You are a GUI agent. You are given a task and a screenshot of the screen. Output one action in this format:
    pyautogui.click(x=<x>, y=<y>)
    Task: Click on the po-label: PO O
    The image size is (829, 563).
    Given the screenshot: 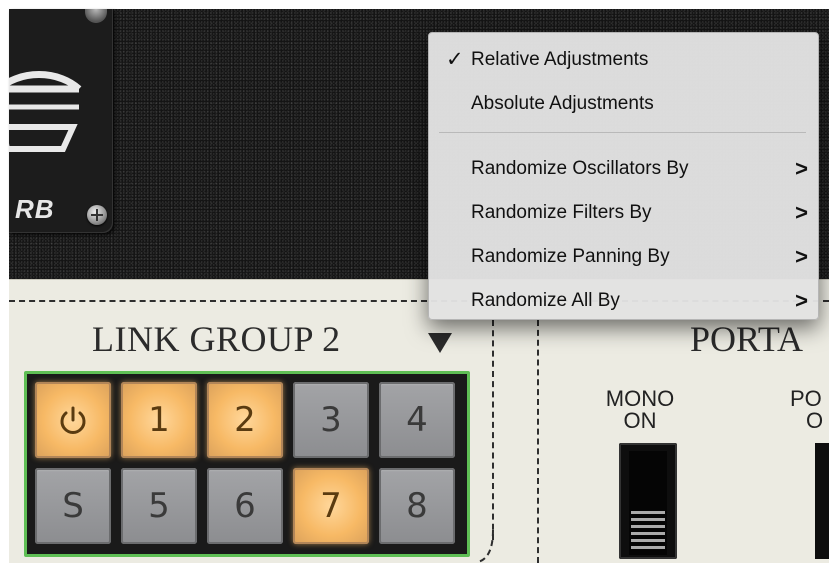 What is the action you would take?
    pyautogui.click(x=807, y=409)
    